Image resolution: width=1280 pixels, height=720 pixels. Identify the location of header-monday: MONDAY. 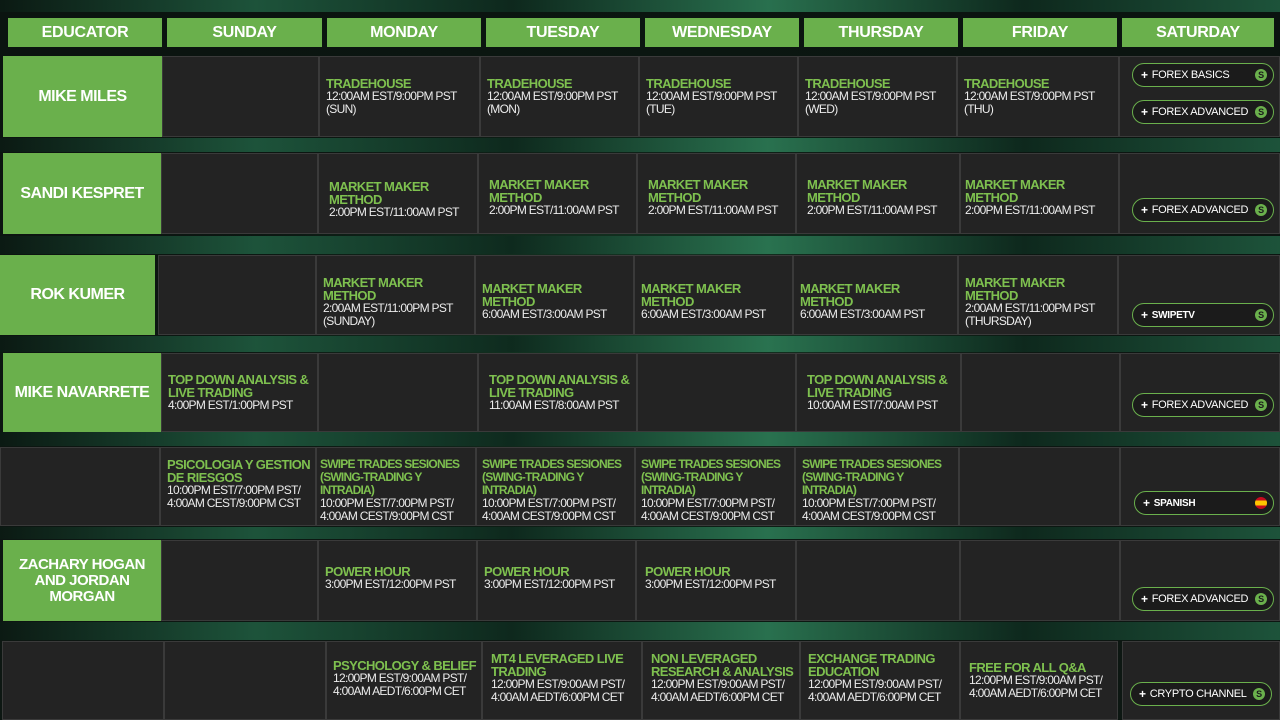
(404, 32).